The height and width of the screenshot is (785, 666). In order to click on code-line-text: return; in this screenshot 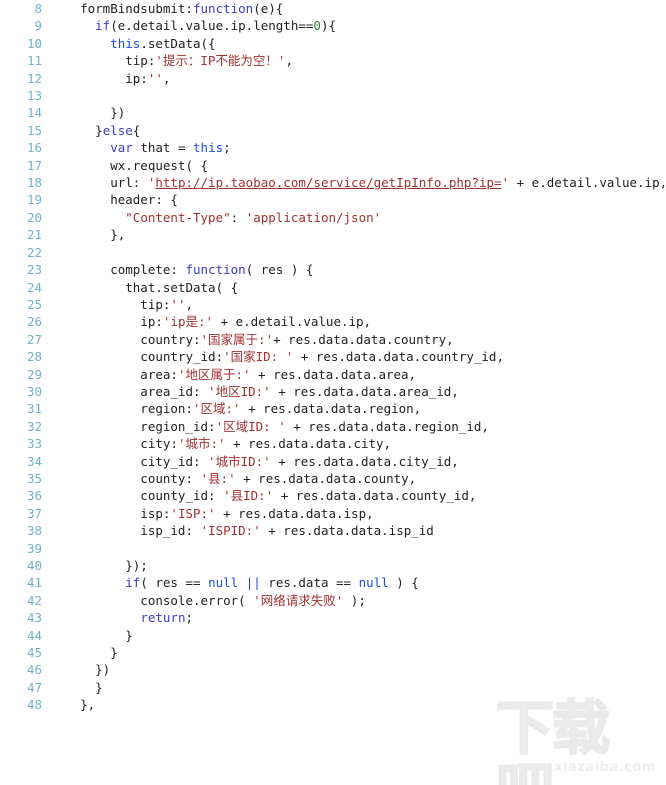, I will do `click(358, 617)`.